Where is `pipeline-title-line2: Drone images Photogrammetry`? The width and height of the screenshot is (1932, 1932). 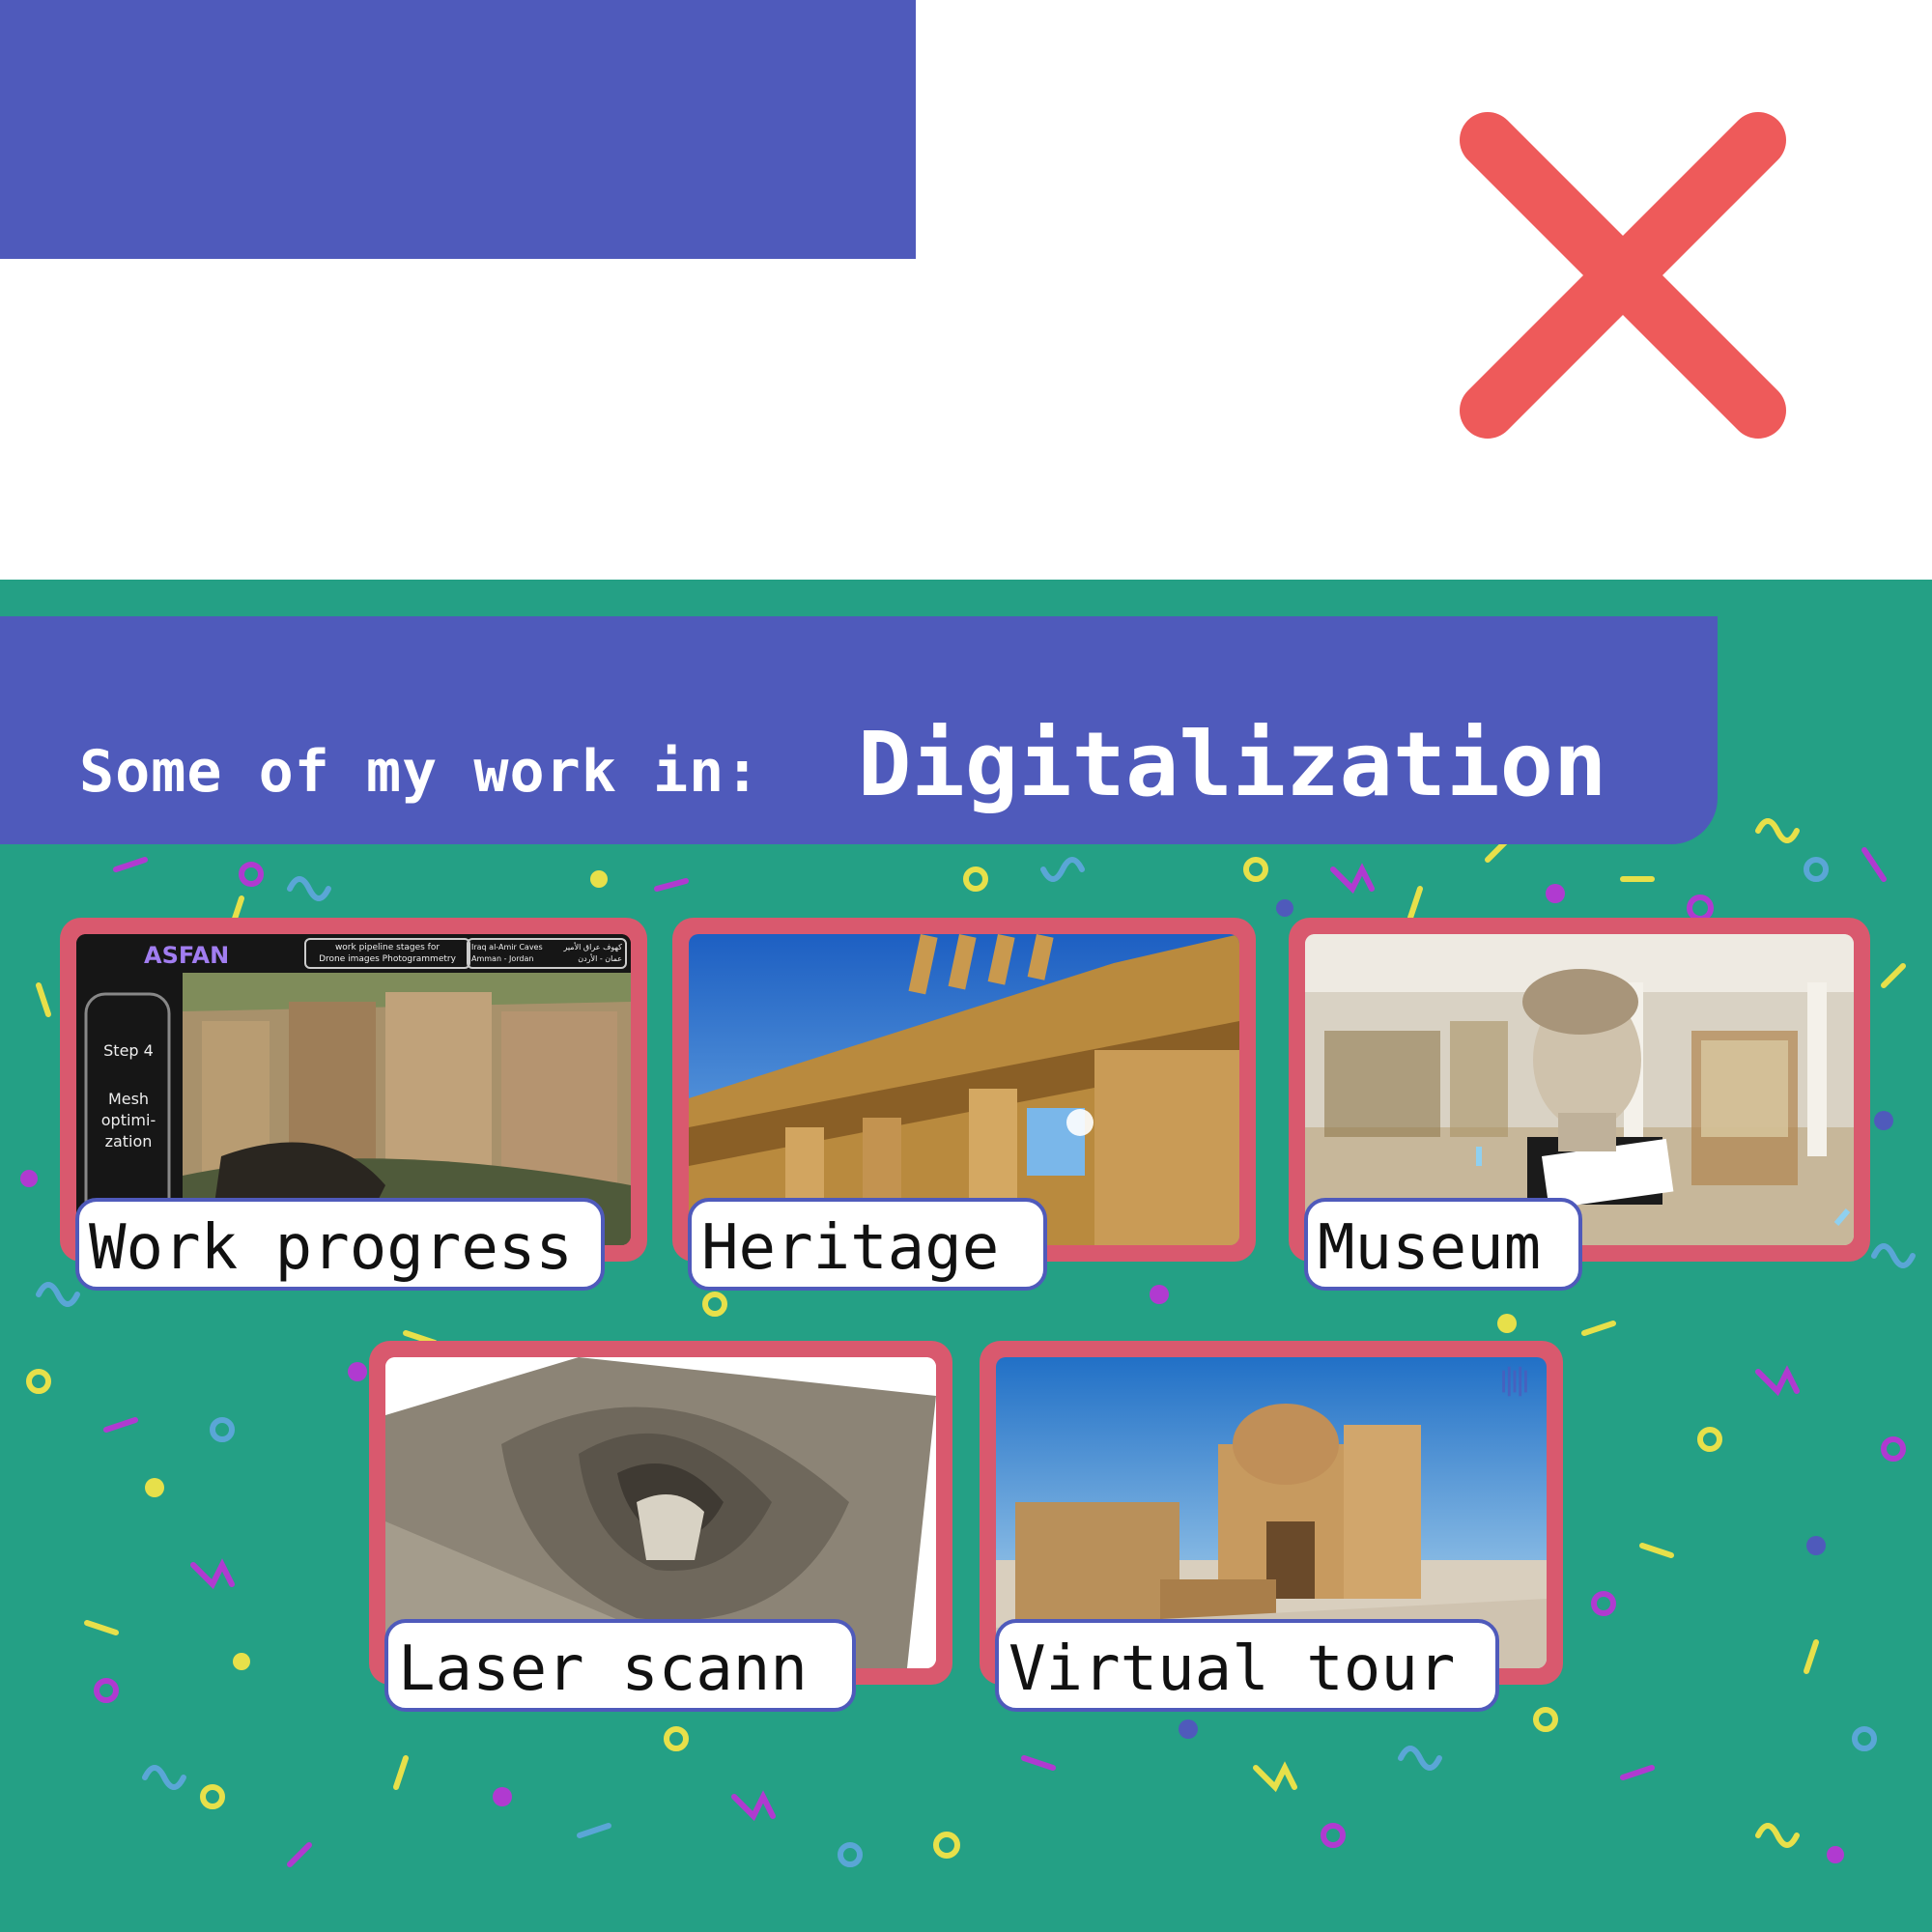 pipeline-title-line2: Drone images Photogrammetry is located at coordinates (387, 959).